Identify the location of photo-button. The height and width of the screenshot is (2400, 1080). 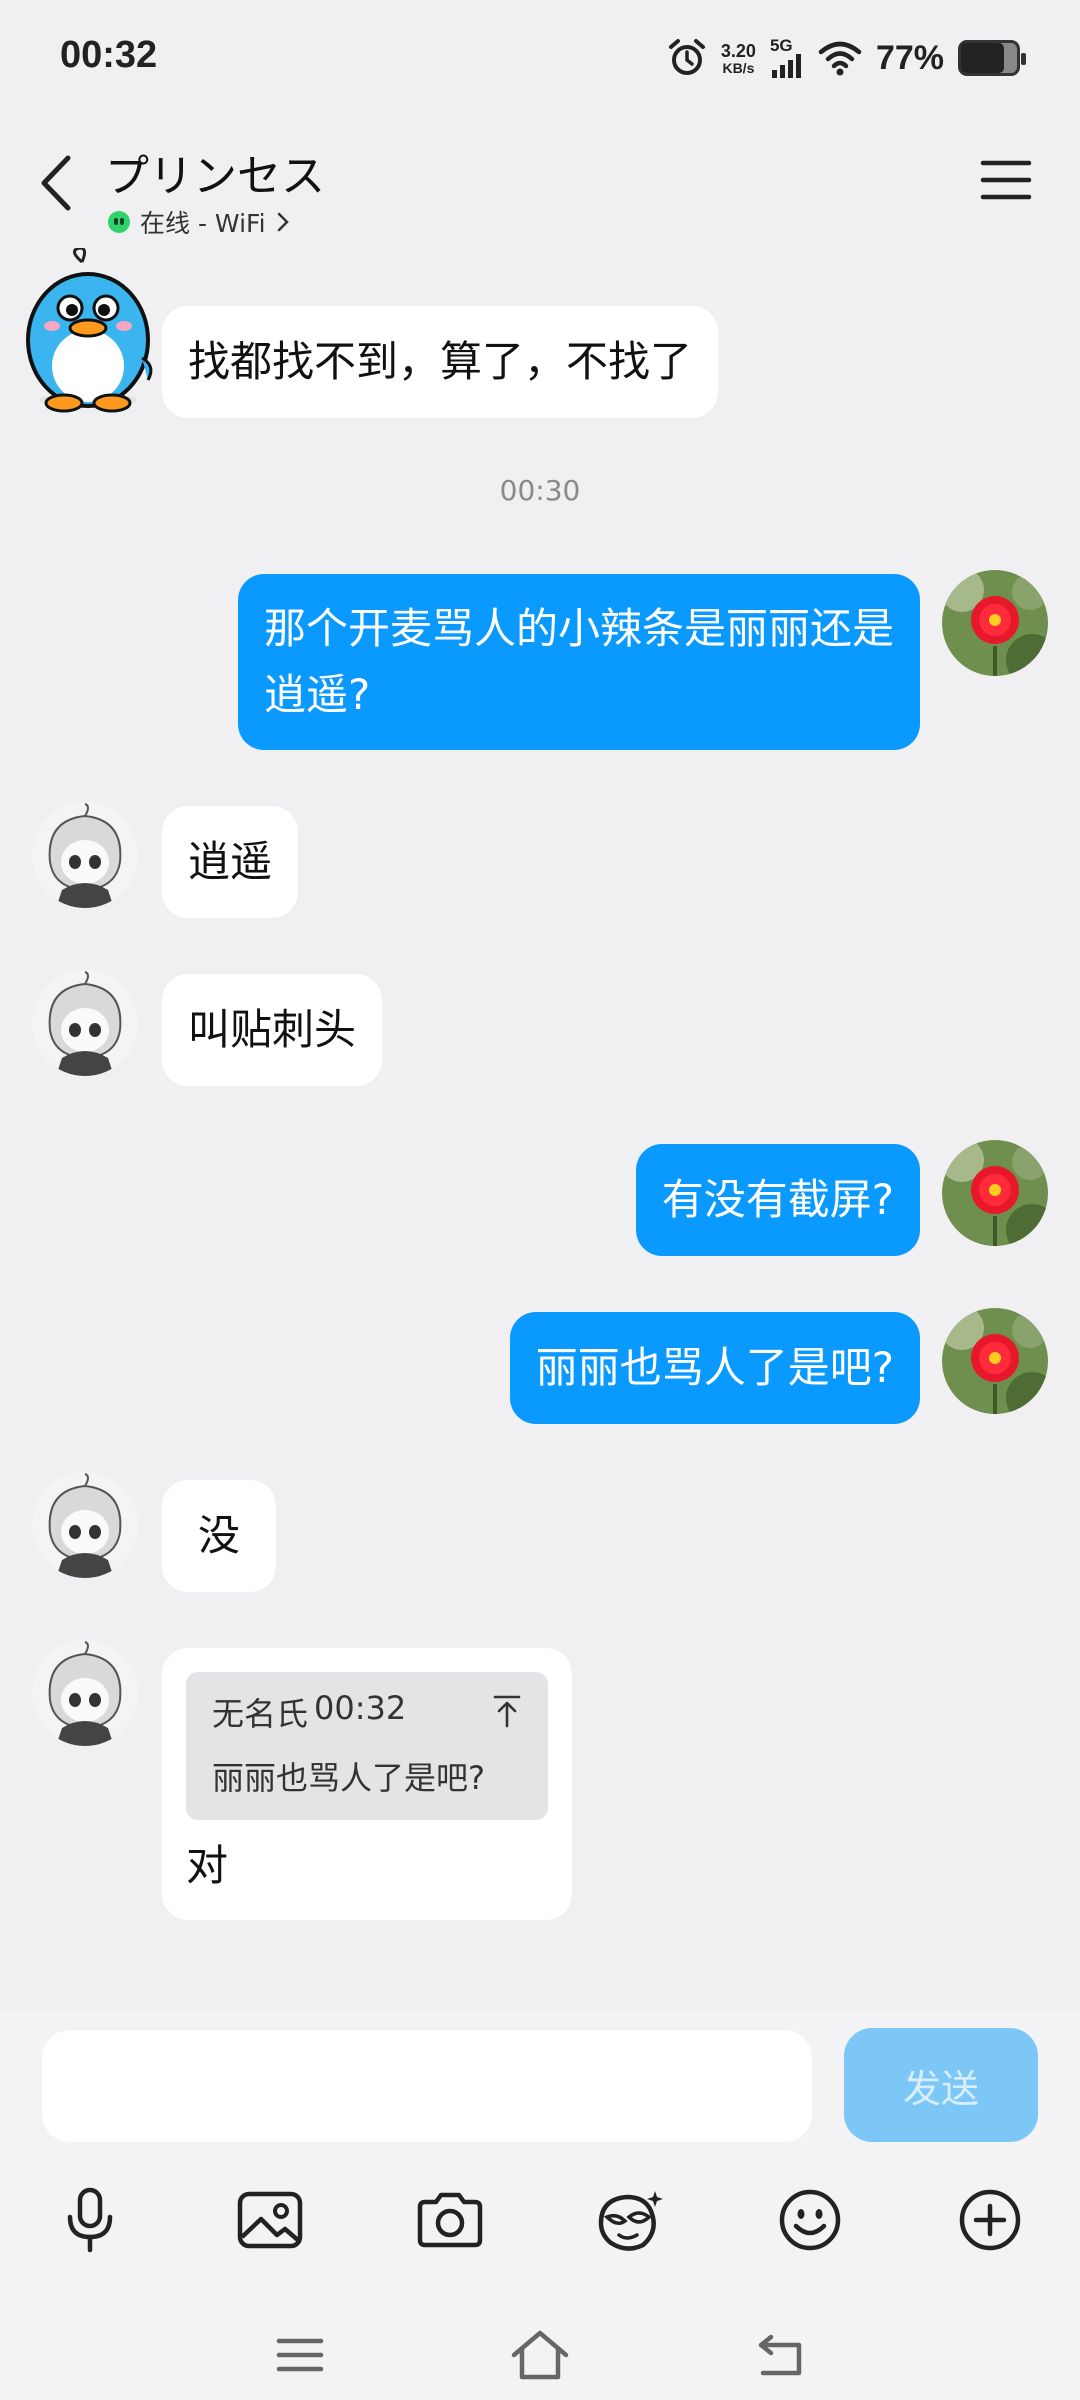
(270, 2220).